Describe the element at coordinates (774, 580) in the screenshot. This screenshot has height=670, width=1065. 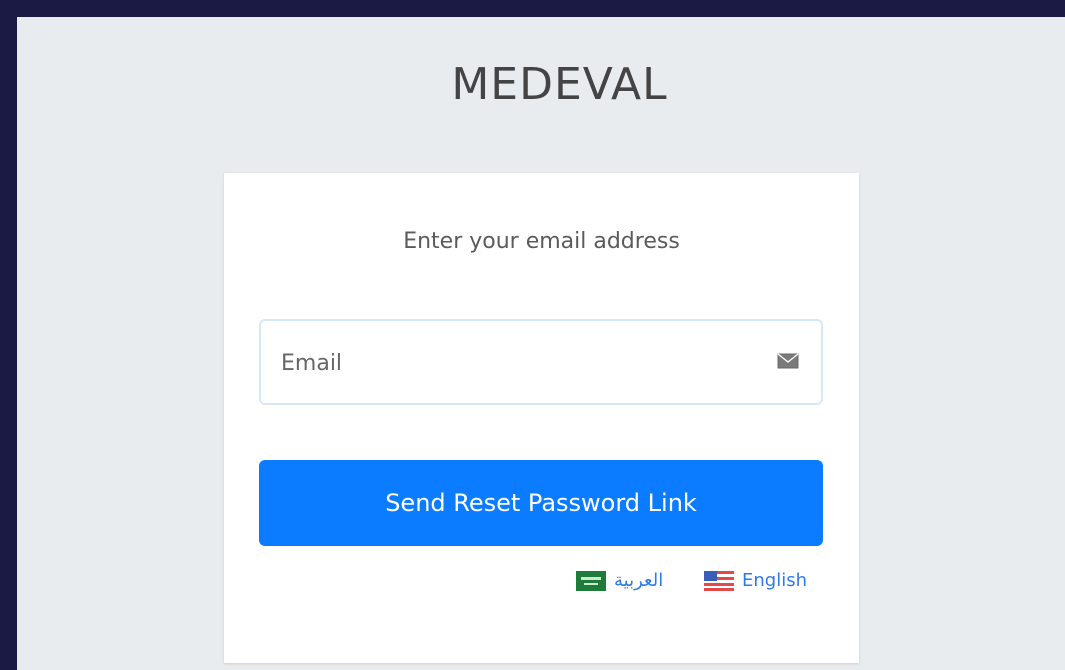
I see `language-label-english: English` at that location.